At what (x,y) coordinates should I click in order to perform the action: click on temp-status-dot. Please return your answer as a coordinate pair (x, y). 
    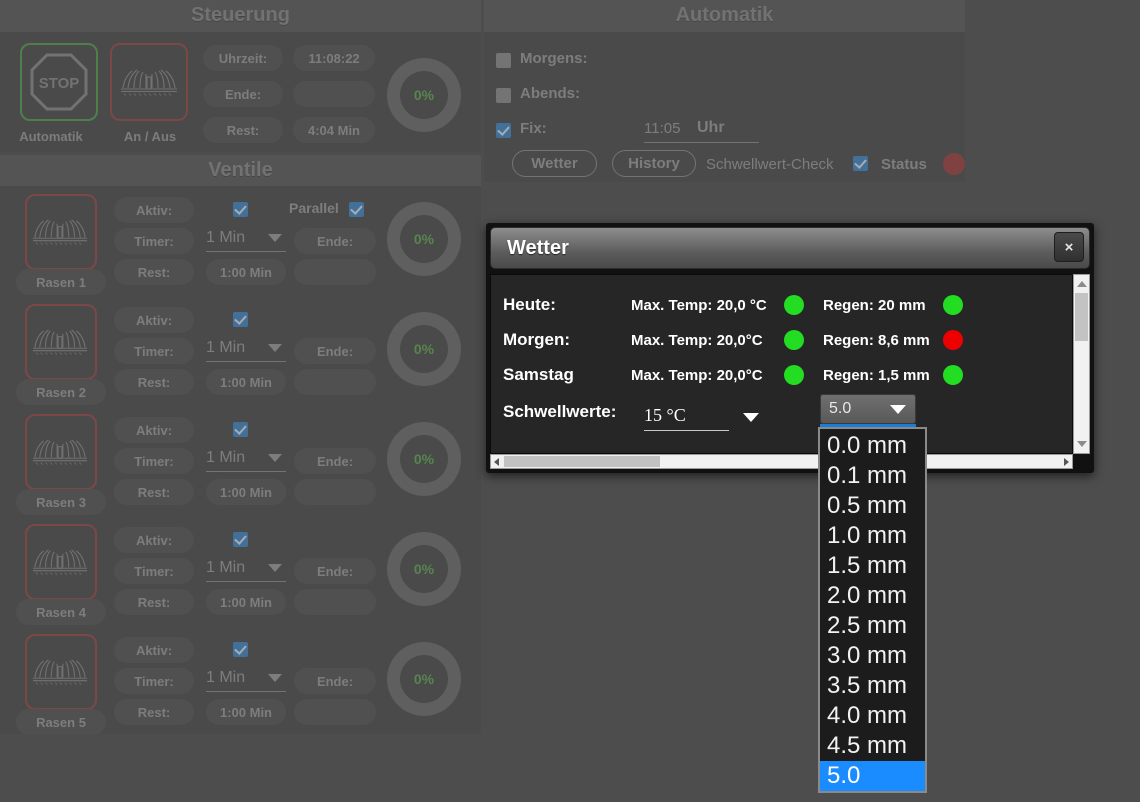
    Looking at the image, I should click on (794, 305).